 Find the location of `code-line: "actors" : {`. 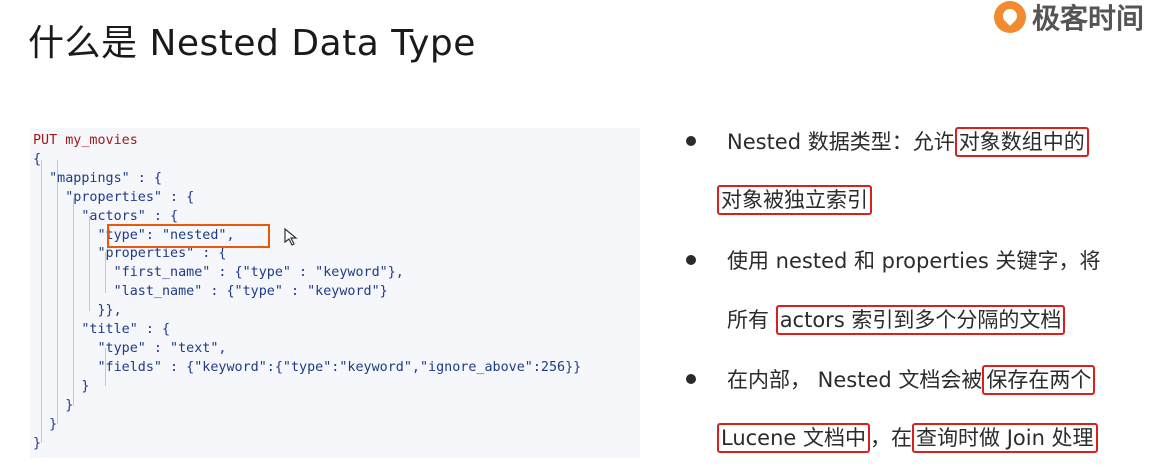

code-line: "actors" : { is located at coordinates (106, 216).